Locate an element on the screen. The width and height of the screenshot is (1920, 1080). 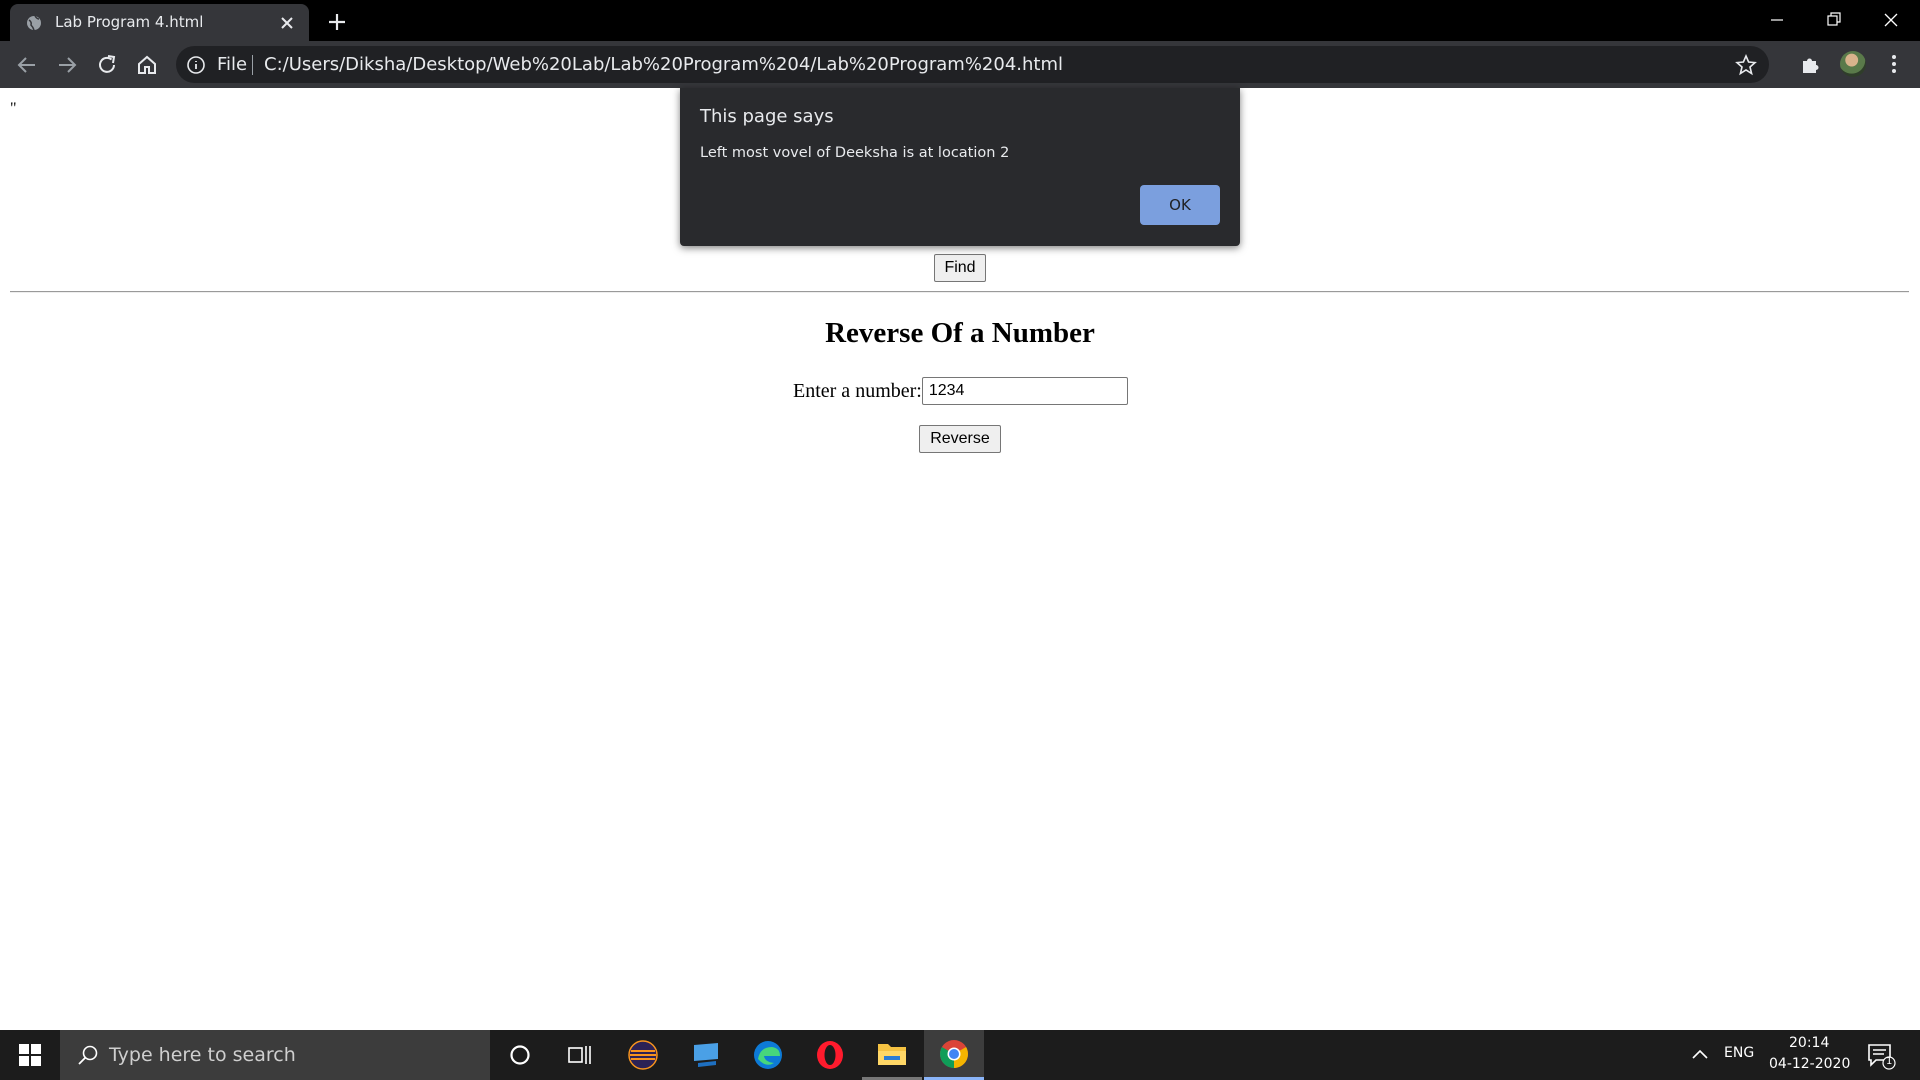
number-label: Enter a number: is located at coordinates (857, 390).